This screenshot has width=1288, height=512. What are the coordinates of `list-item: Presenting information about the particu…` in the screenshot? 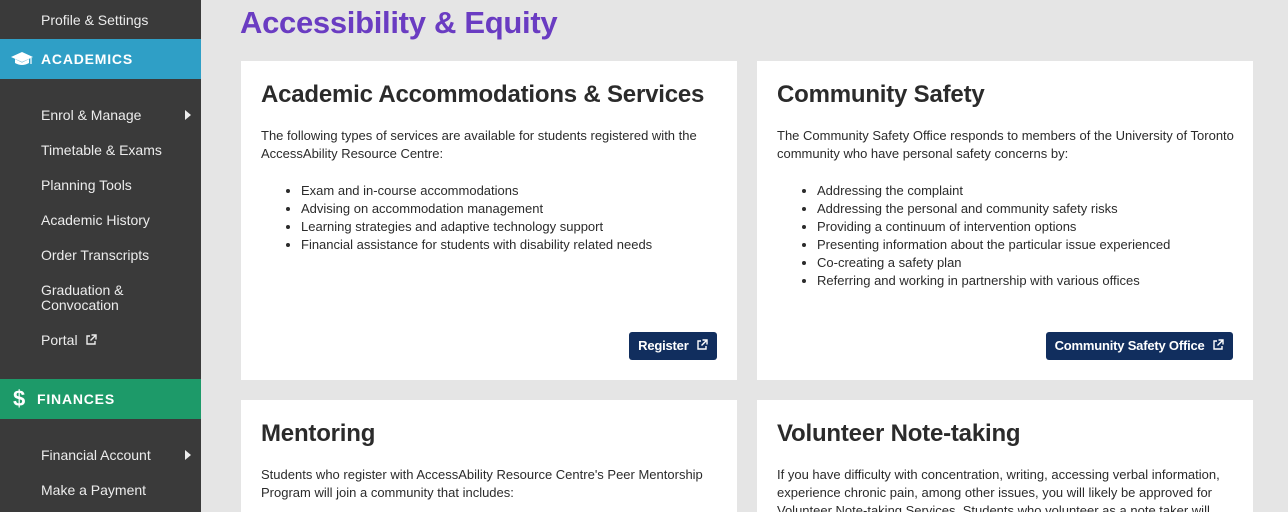 It's located at (993, 245).